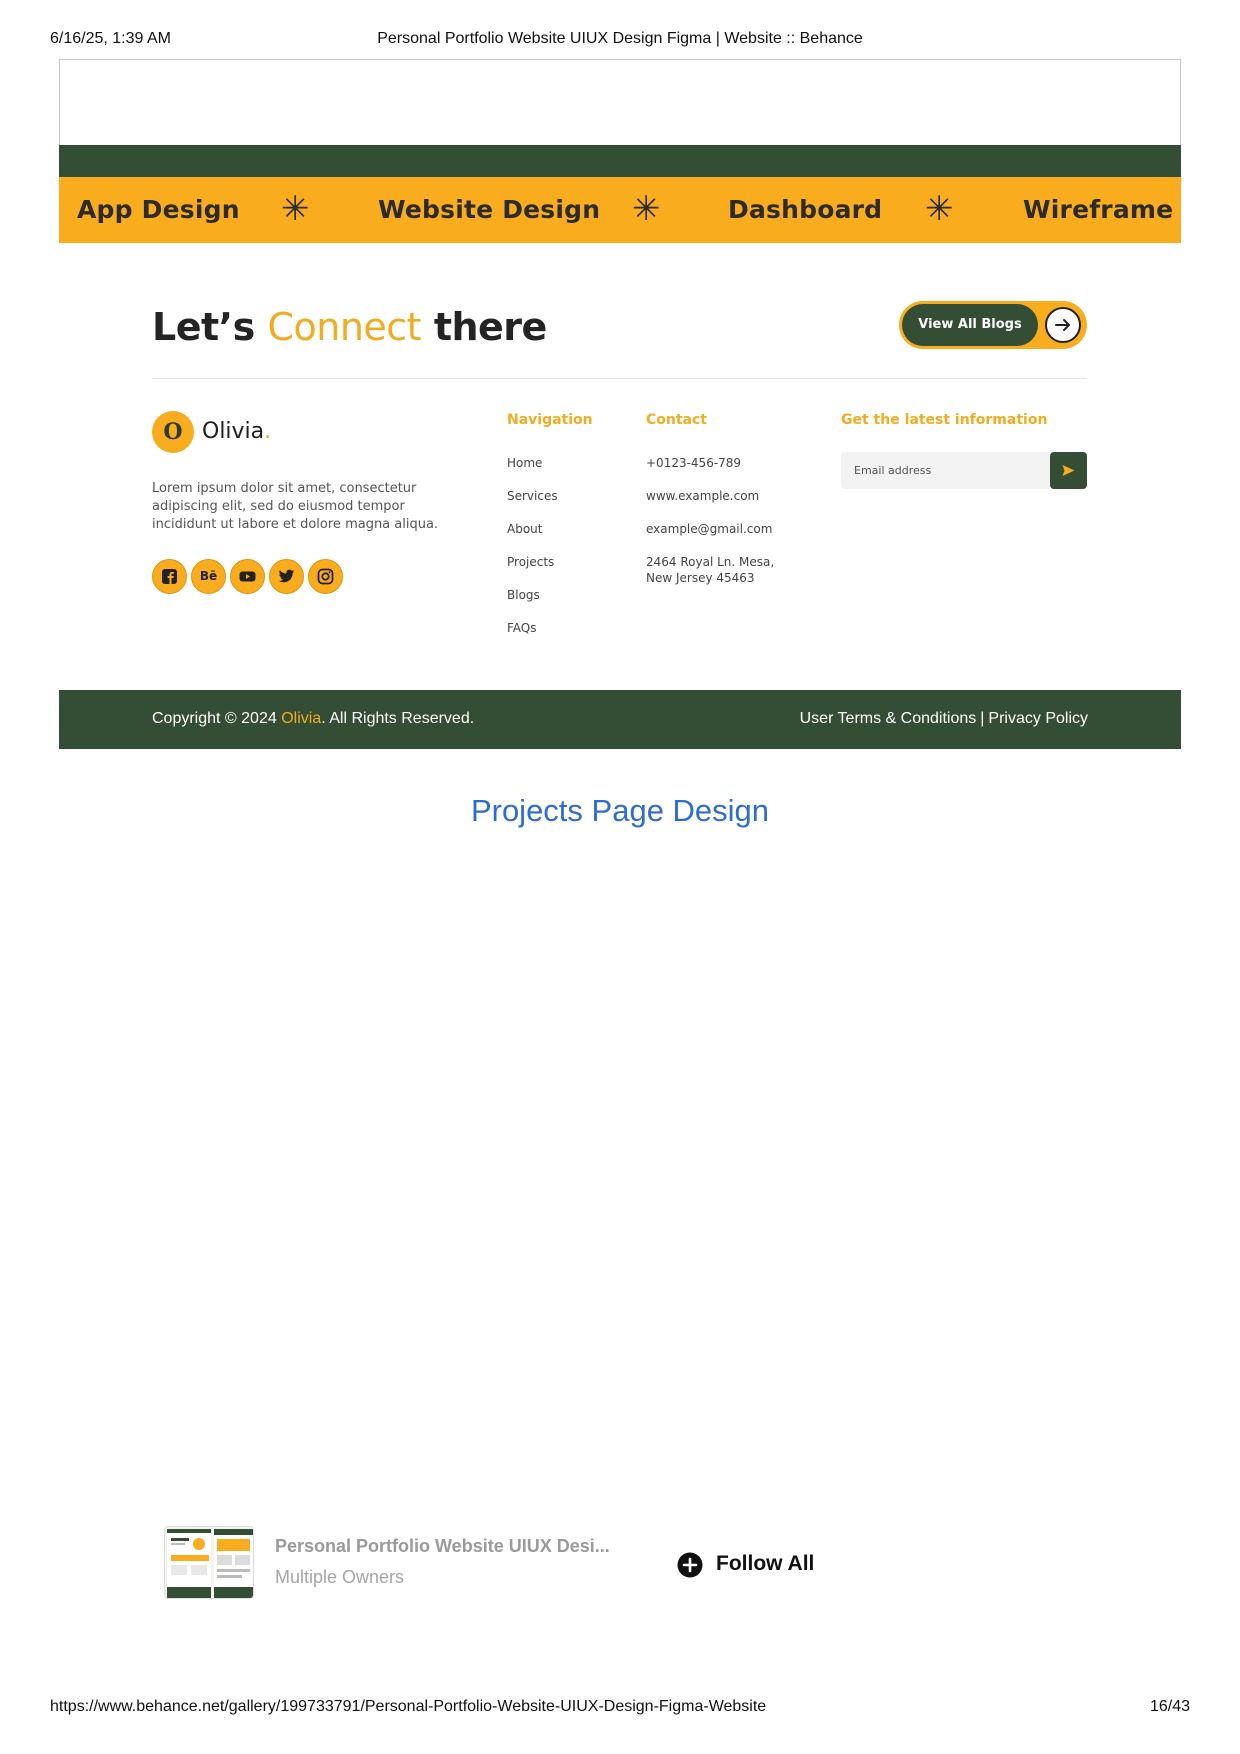 The width and height of the screenshot is (1240, 1754). I want to click on contact-email: example@gmail.com, so click(709, 529).